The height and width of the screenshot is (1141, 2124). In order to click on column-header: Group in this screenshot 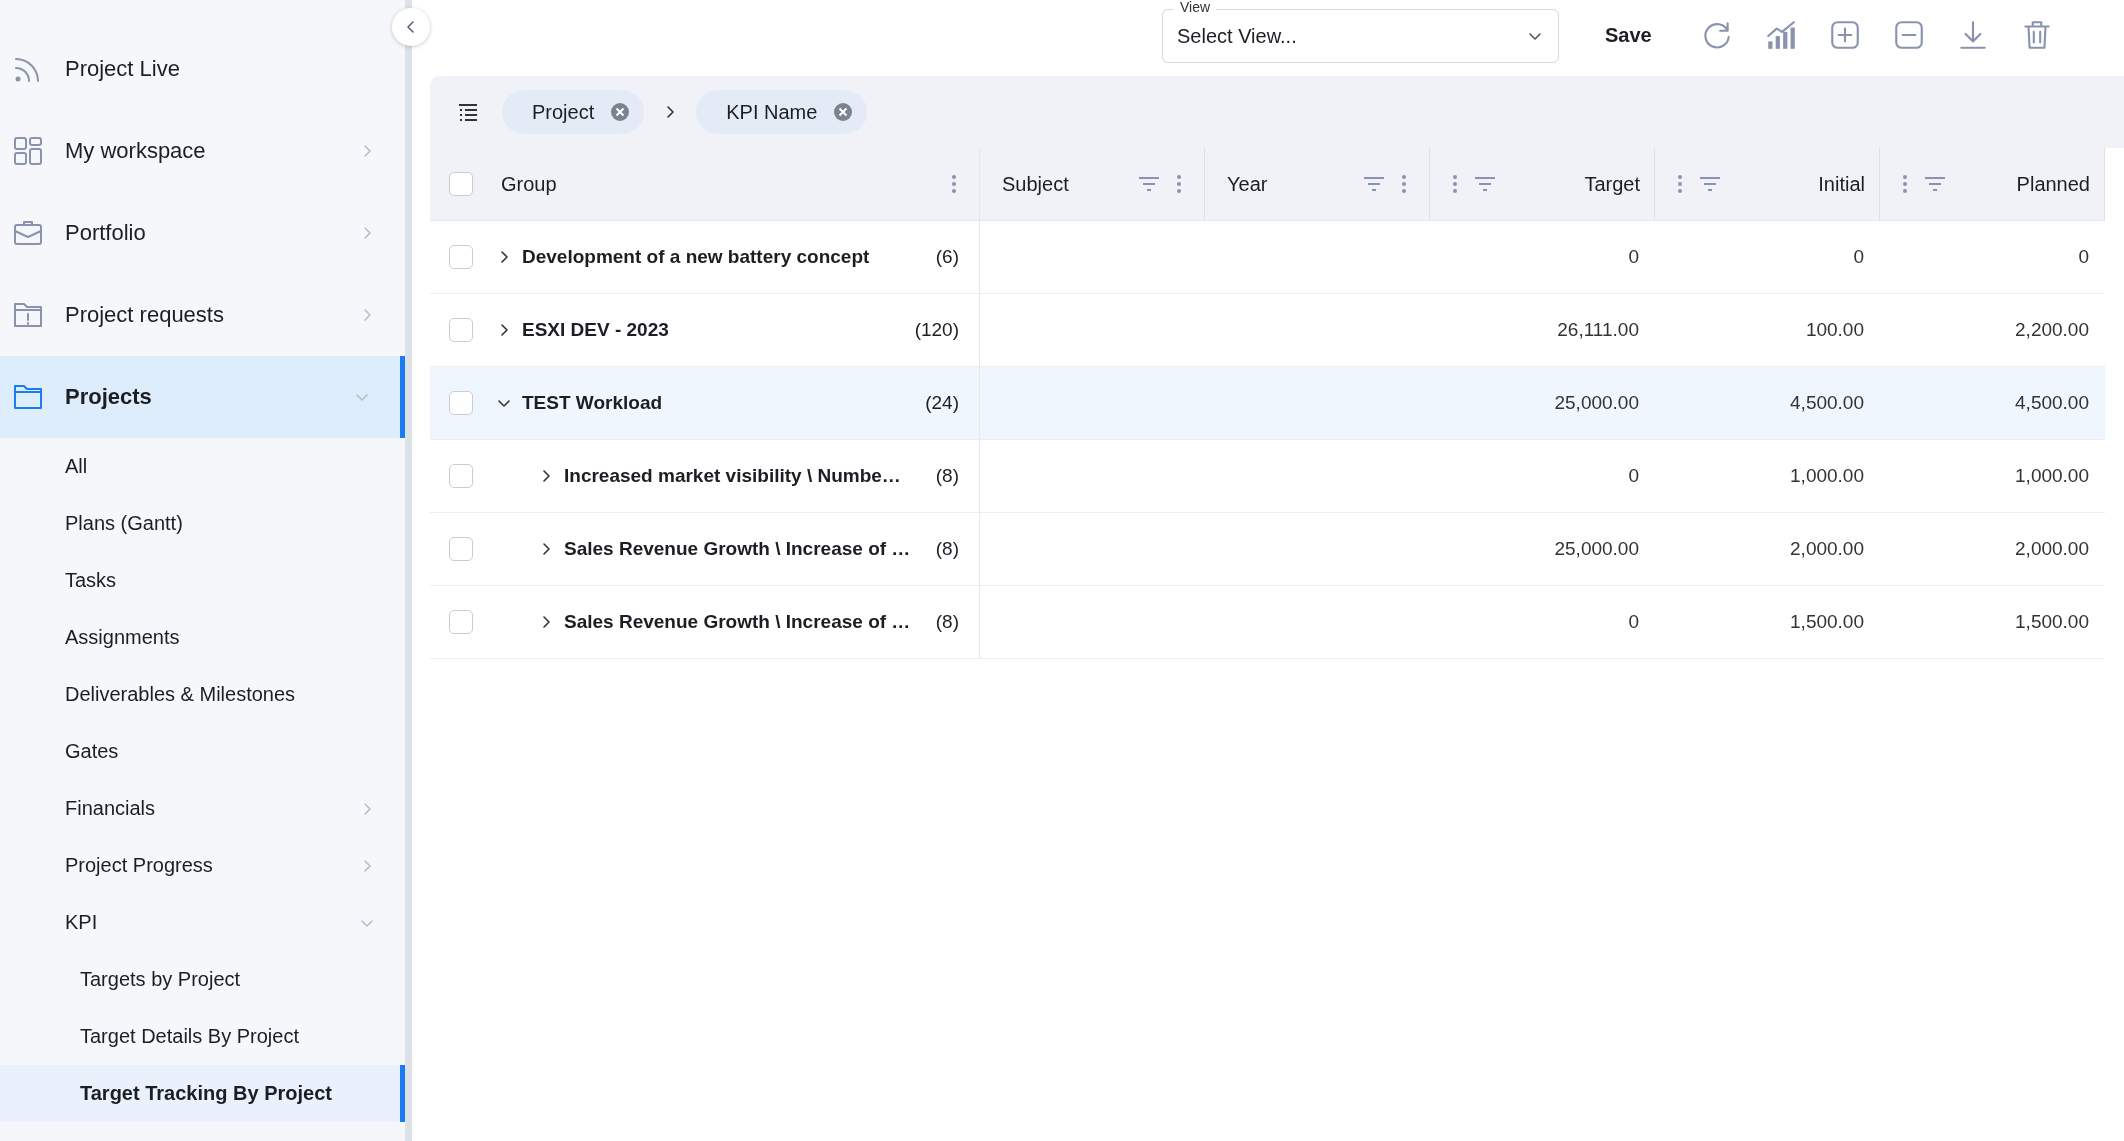, I will do `click(705, 184)`.